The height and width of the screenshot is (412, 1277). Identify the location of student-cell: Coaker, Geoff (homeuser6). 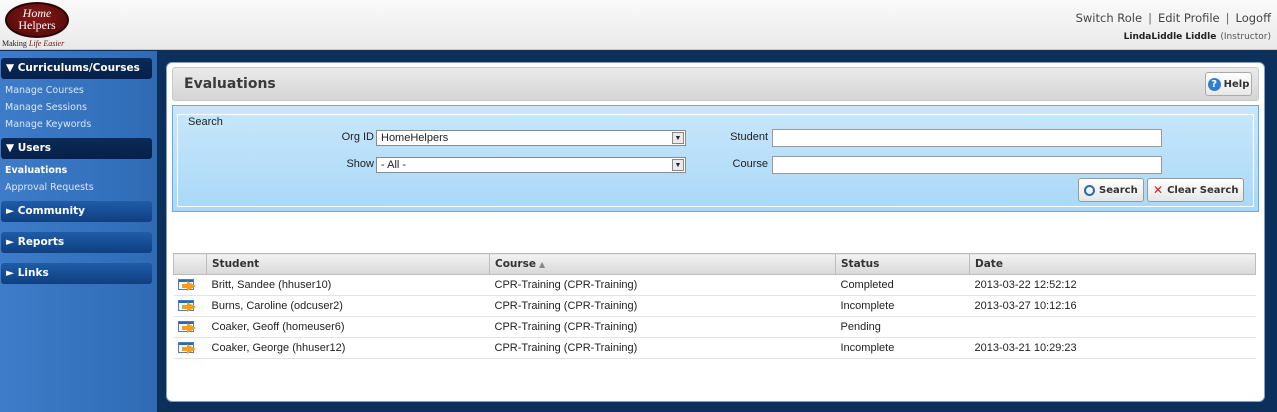
(348, 327).